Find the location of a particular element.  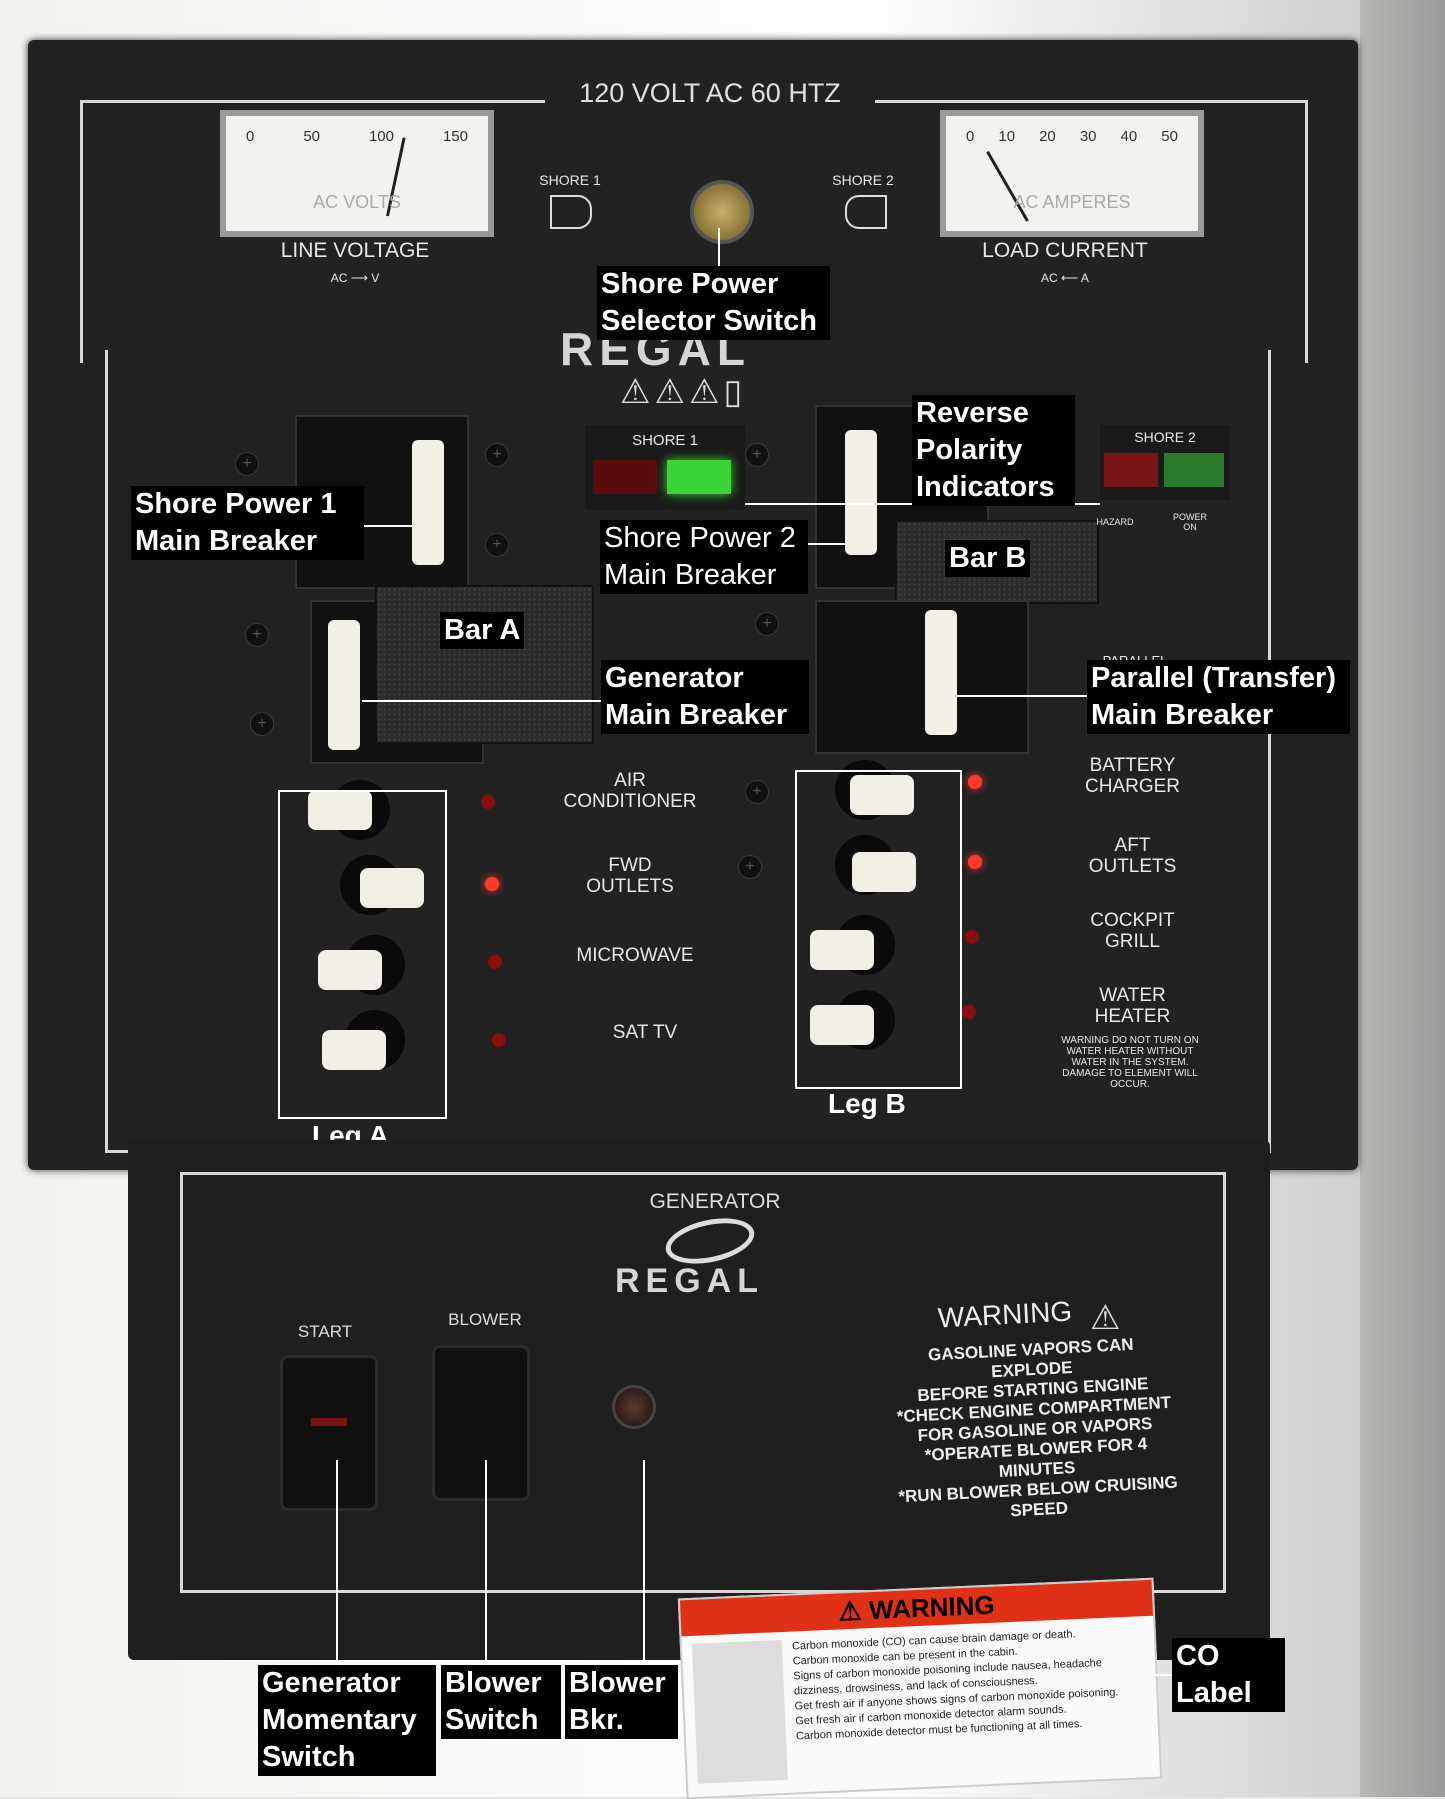

selector-pointer is located at coordinates (719, 249).